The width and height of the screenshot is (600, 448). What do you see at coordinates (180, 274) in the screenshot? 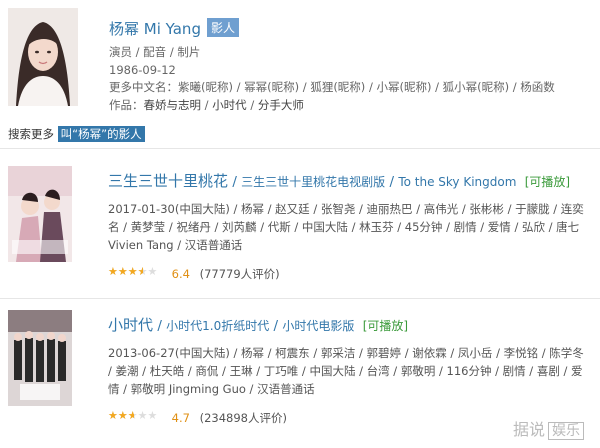
I see `rating-score: 6.4` at bounding box center [180, 274].